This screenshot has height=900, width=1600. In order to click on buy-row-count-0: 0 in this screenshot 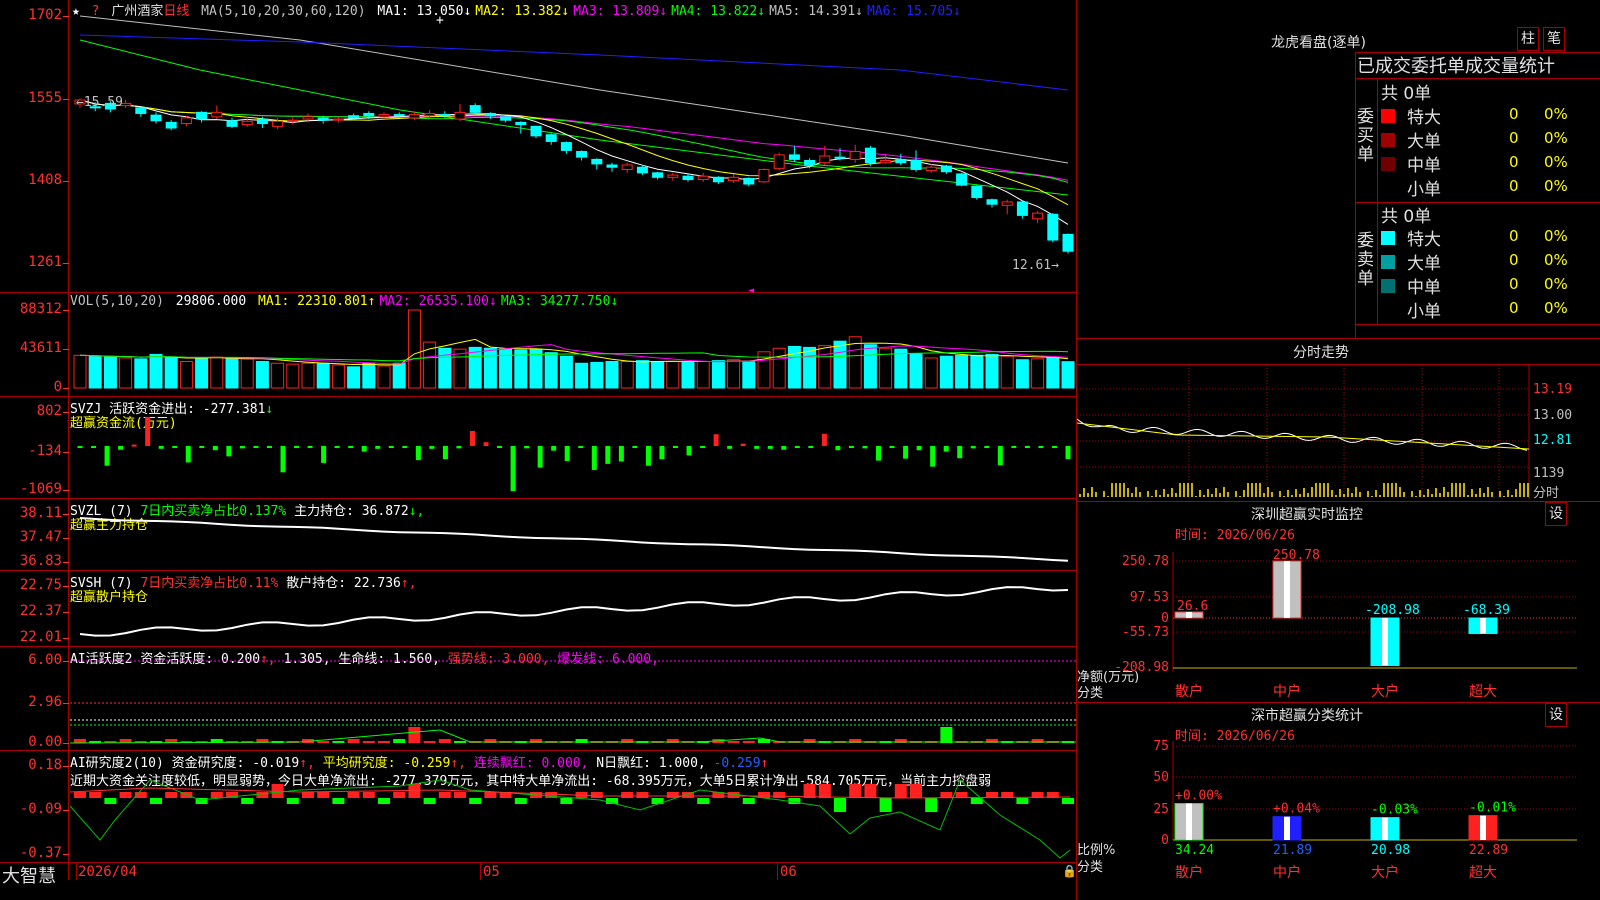, I will do `click(1514, 114)`.